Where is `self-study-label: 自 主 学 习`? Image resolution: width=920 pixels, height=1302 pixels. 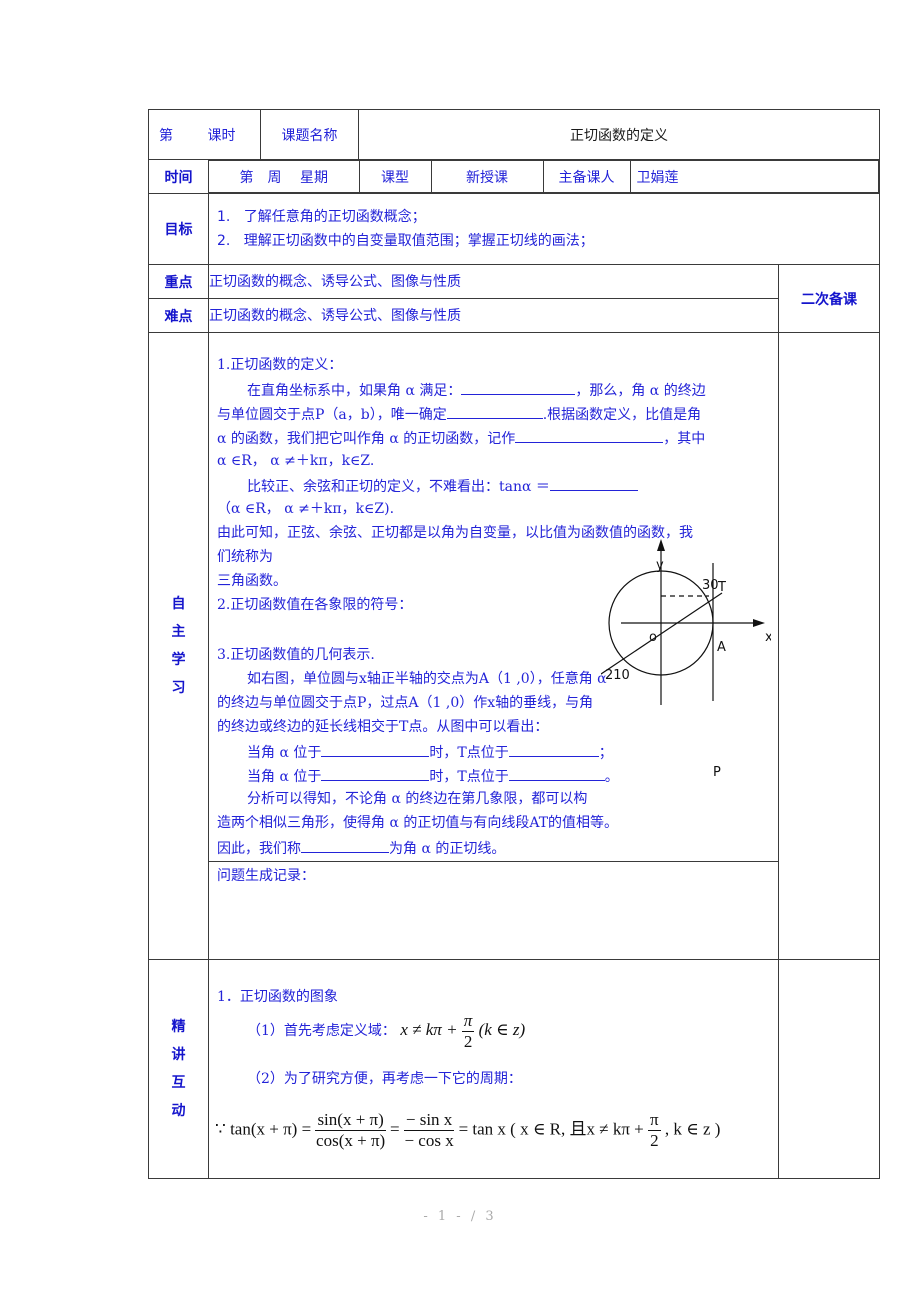 self-study-label: 自 主 学 习 is located at coordinates (178, 646).